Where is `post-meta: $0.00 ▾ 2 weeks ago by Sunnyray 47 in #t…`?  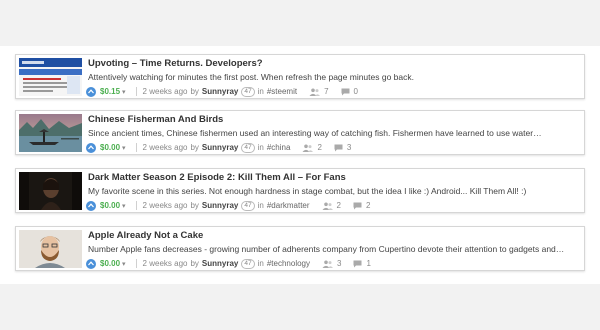
post-meta: $0.00 ▾ 2 weeks ago by Sunnyray 47 in #t… is located at coordinates (228, 263).